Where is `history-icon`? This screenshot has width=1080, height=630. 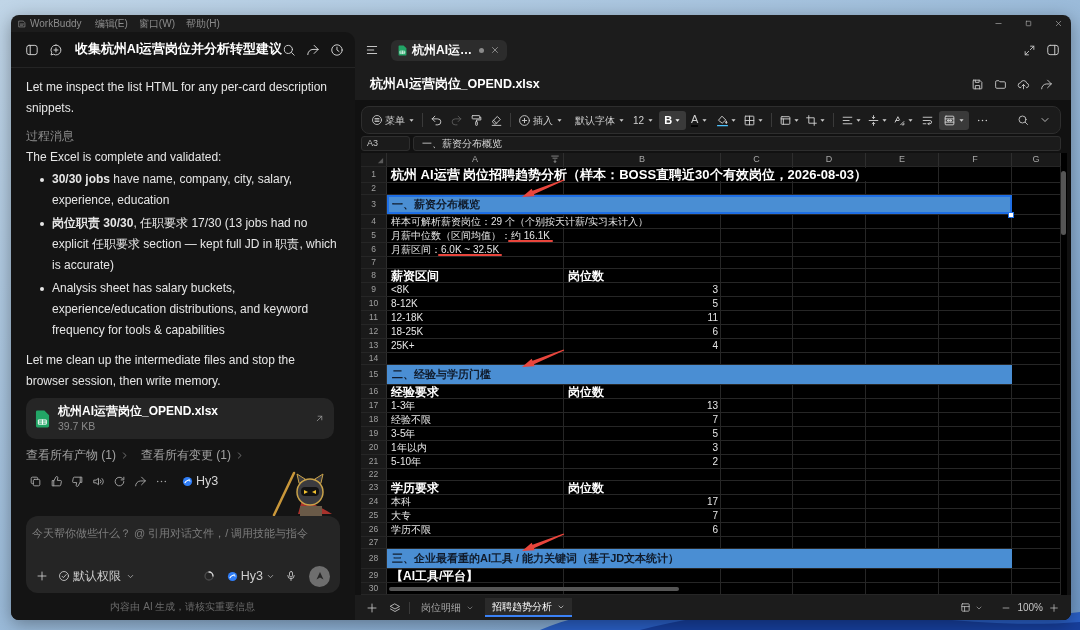
history-icon is located at coordinates (337, 49).